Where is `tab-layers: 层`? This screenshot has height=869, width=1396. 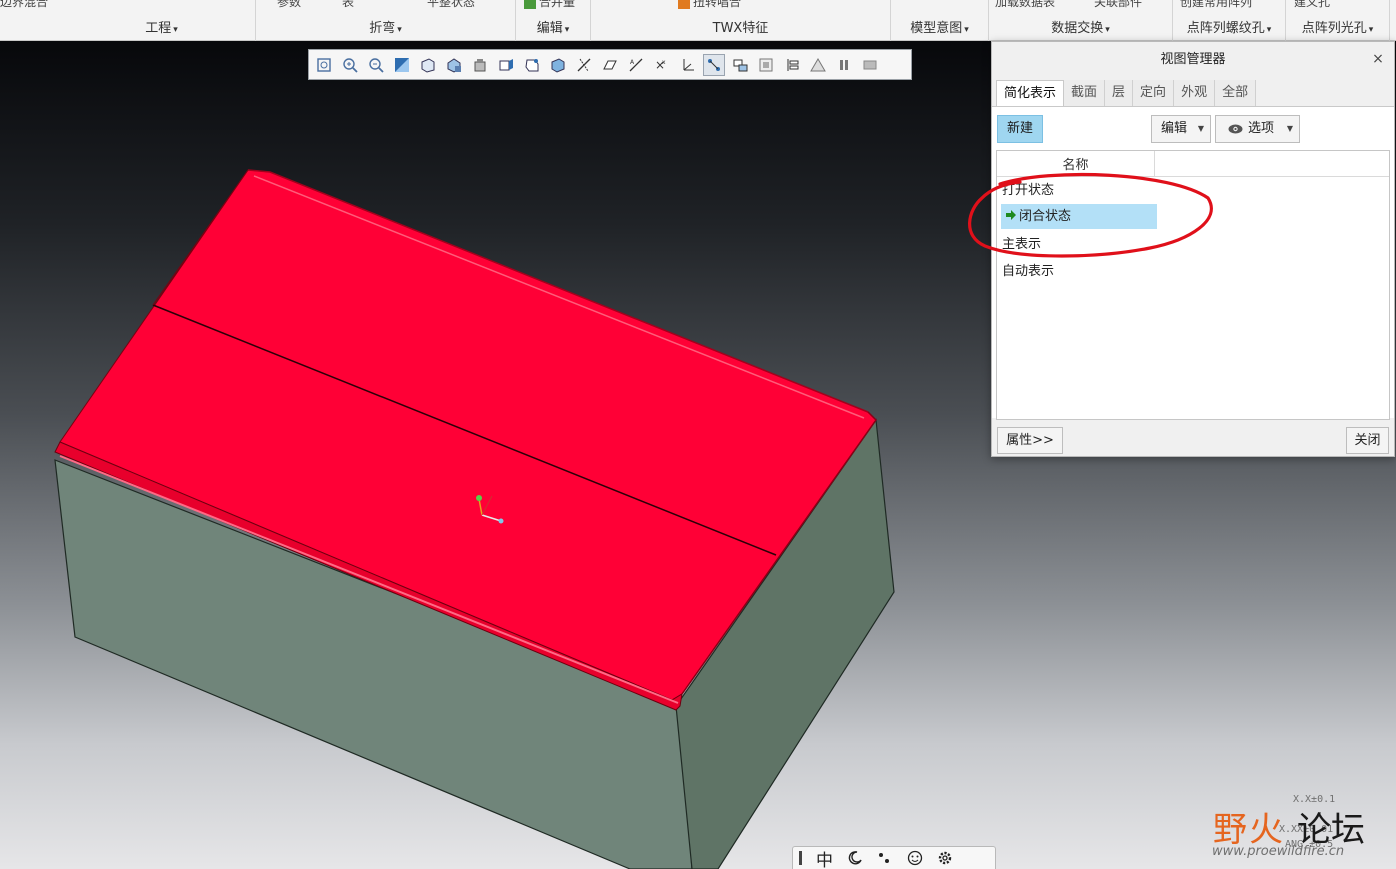
tab-layers: 层 is located at coordinates (1119, 93).